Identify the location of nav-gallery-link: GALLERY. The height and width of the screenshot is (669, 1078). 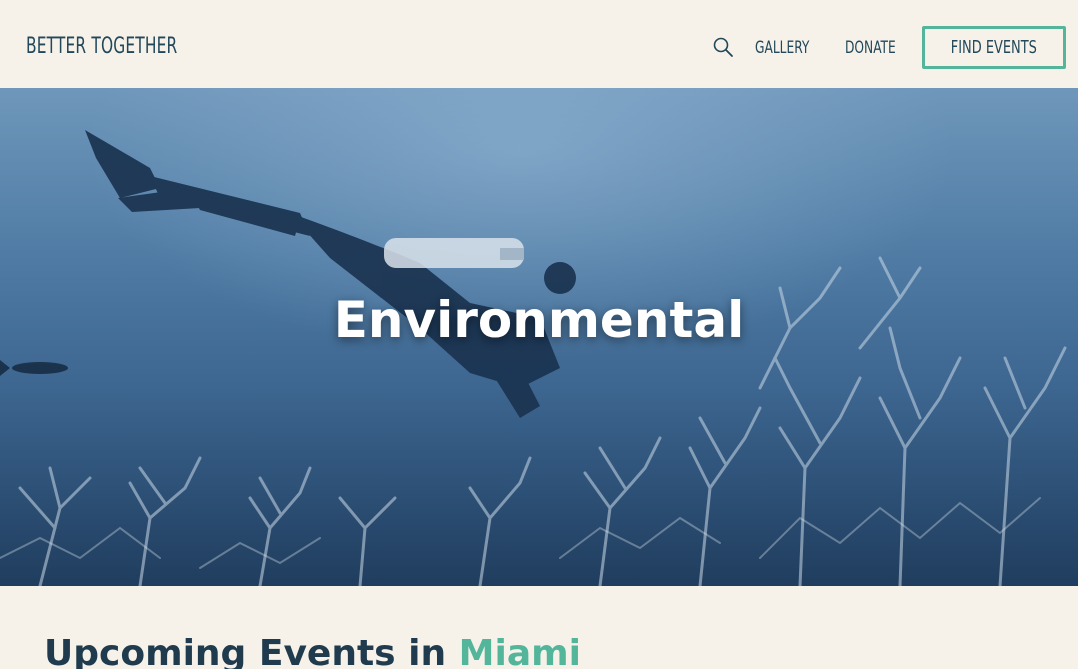
(782, 48).